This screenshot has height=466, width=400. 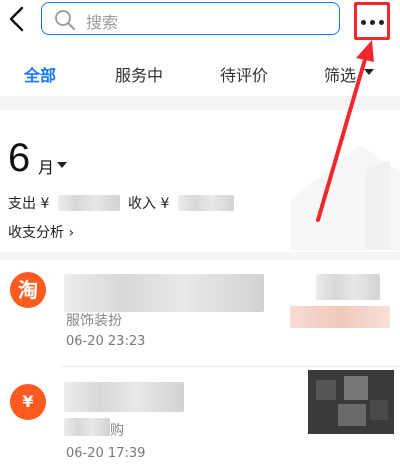 What do you see at coordinates (139, 74) in the screenshot?
I see `tab-in-service: 服务中` at bounding box center [139, 74].